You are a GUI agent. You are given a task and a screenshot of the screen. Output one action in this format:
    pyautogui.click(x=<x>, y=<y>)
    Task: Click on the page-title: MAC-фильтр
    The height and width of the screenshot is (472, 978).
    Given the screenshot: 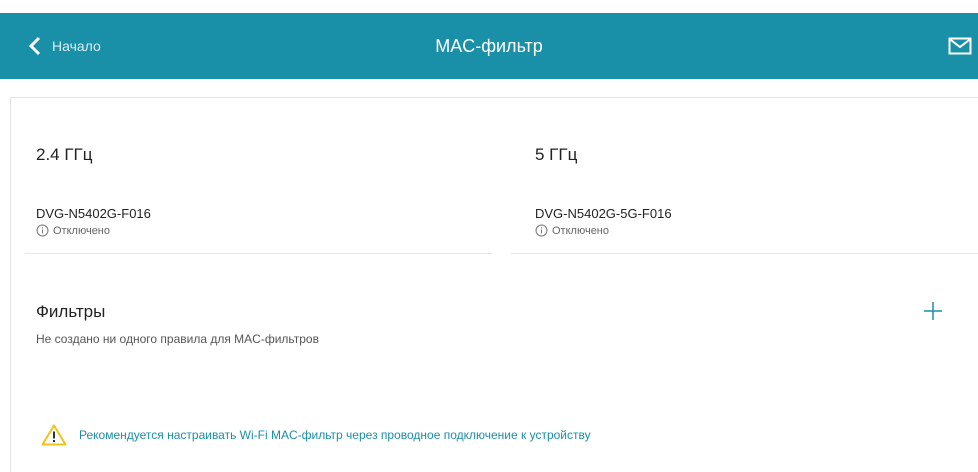 What is the action you would take?
    pyautogui.click(x=489, y=46)
    